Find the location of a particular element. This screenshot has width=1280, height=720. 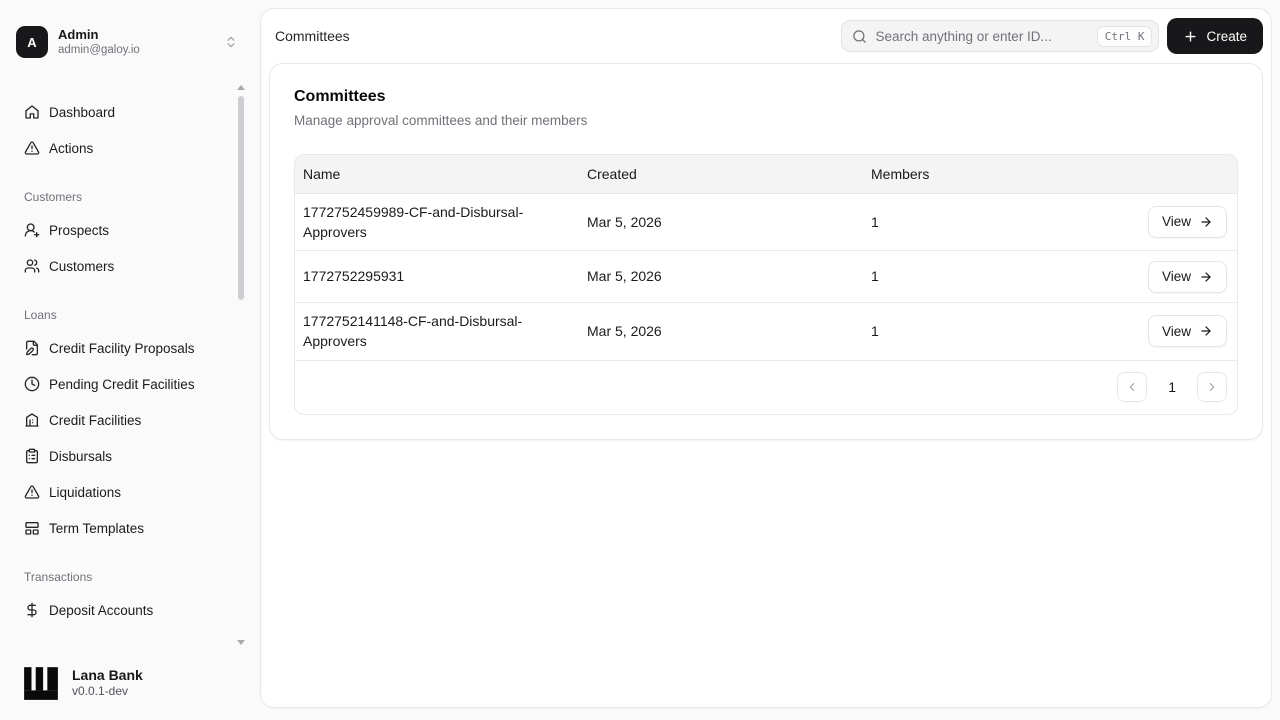

column-header-name: Name is located at coordinates (437, 174).